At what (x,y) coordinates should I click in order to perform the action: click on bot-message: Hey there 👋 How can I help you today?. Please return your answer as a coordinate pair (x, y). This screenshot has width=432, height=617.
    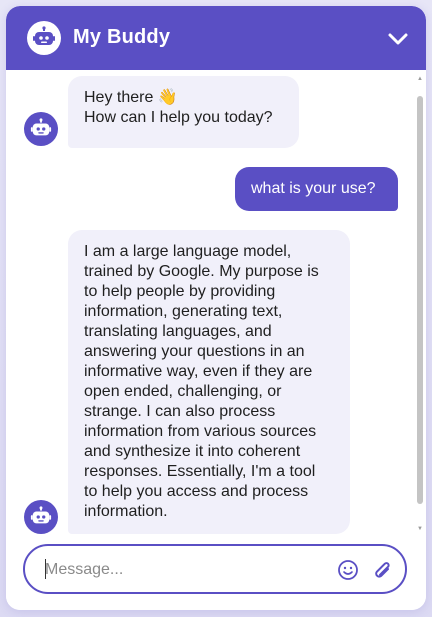
    Looking at the image, I should click on (183, 112).